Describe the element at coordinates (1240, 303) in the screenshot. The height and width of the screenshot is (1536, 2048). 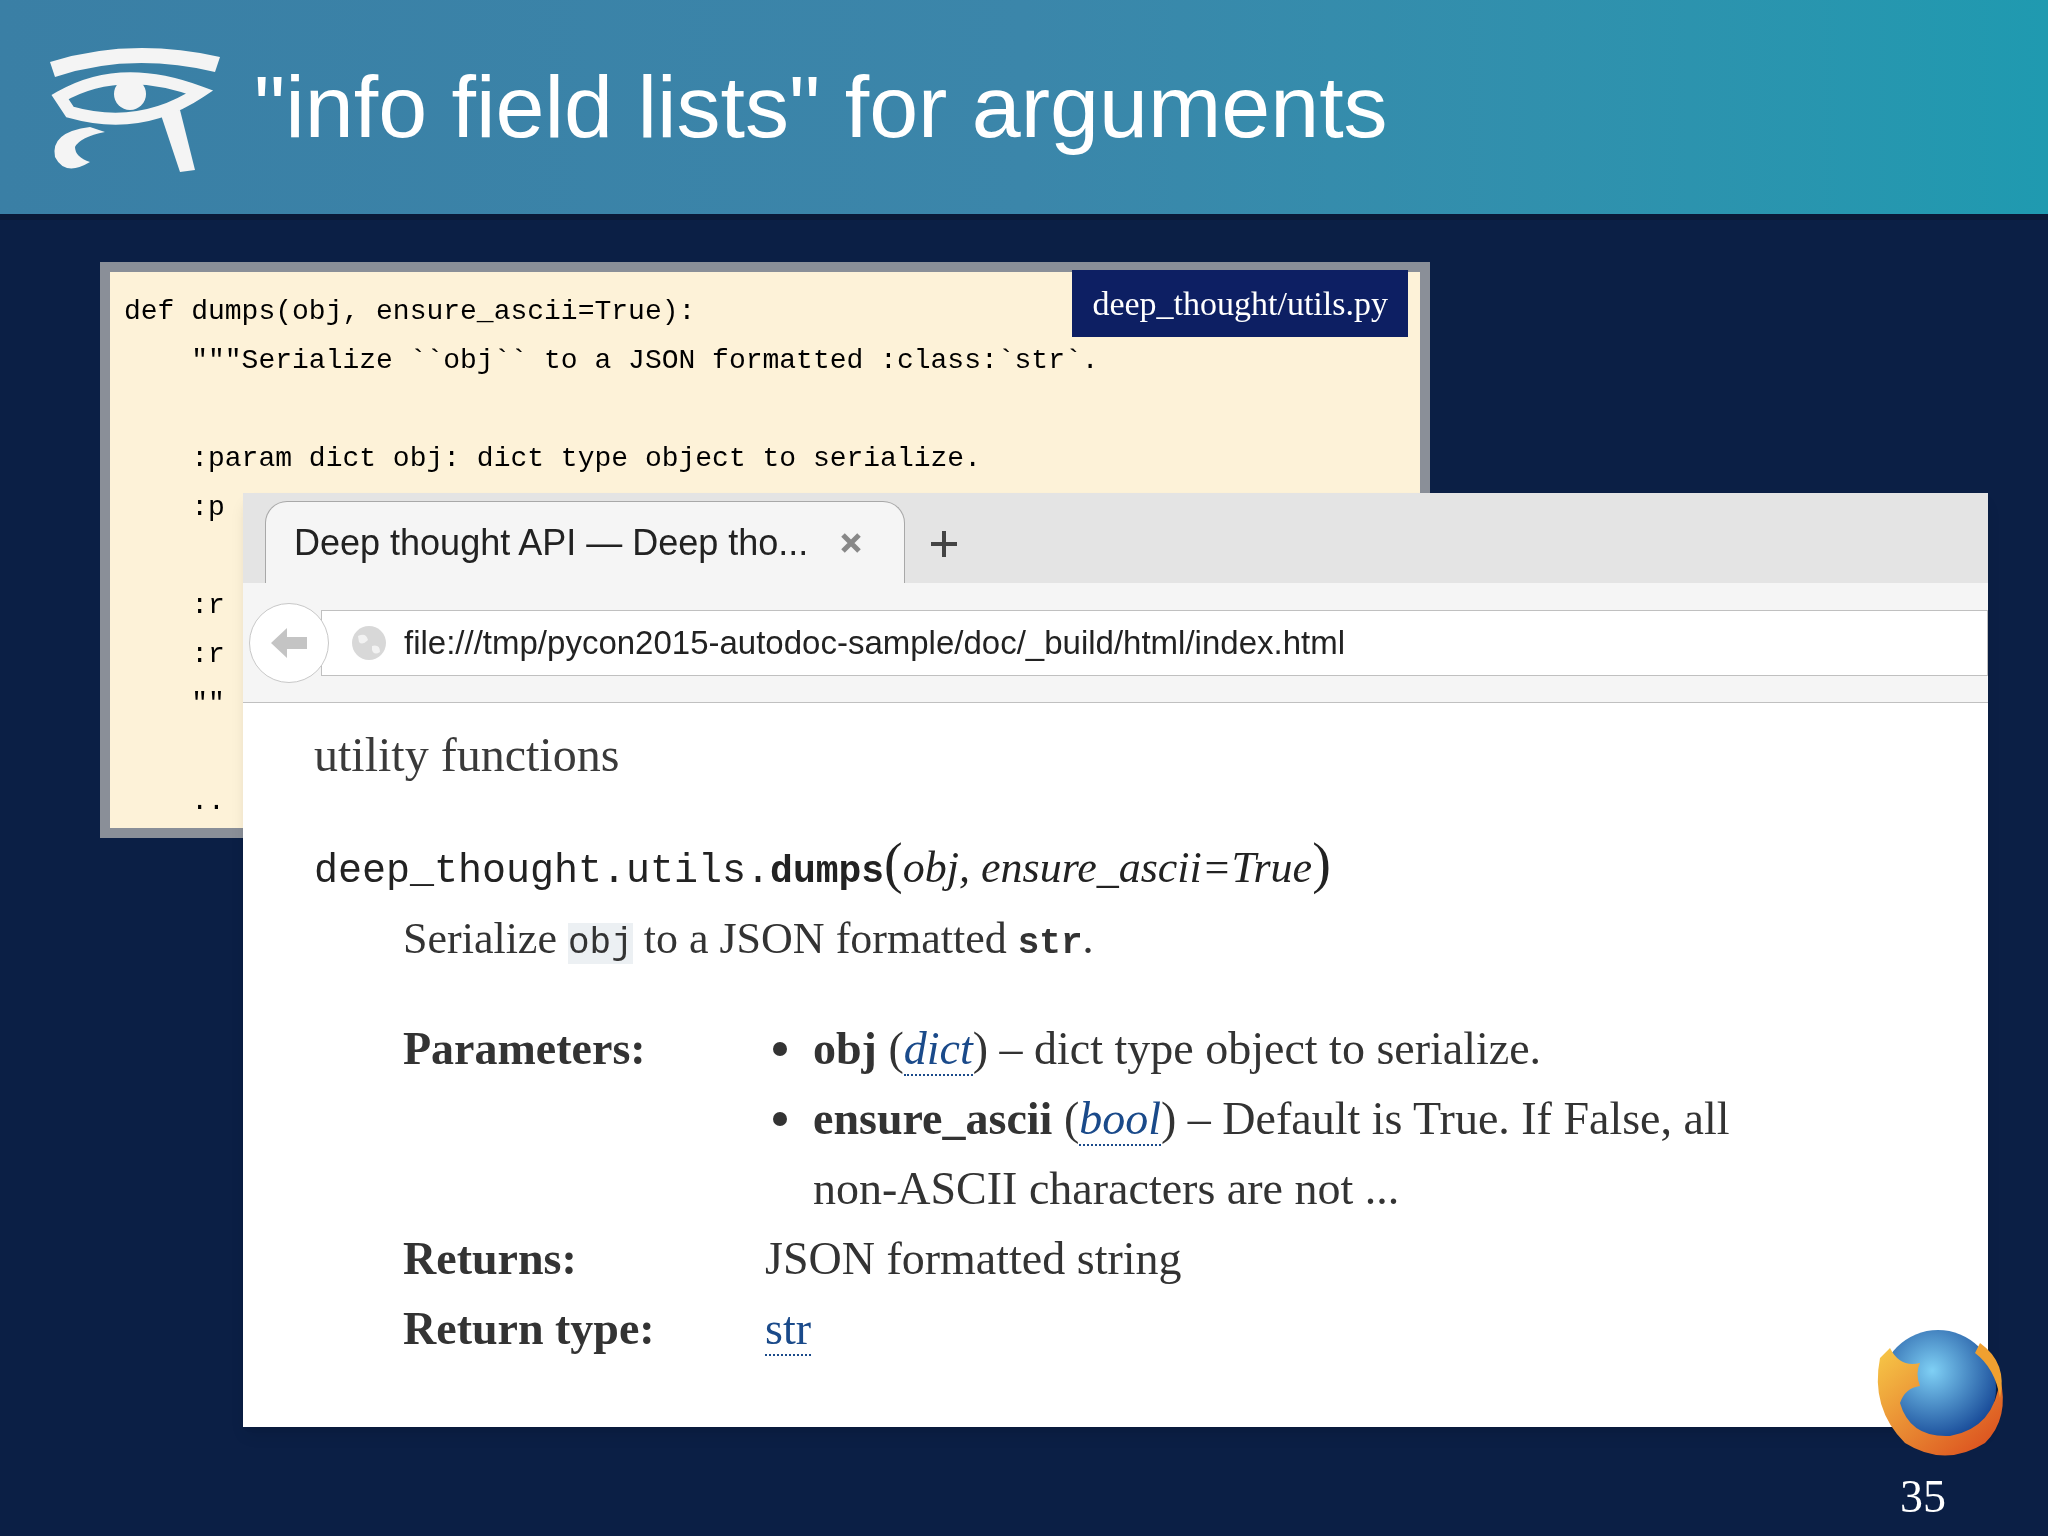
I see `filename-label: deep_thought/utils.py` at that location.